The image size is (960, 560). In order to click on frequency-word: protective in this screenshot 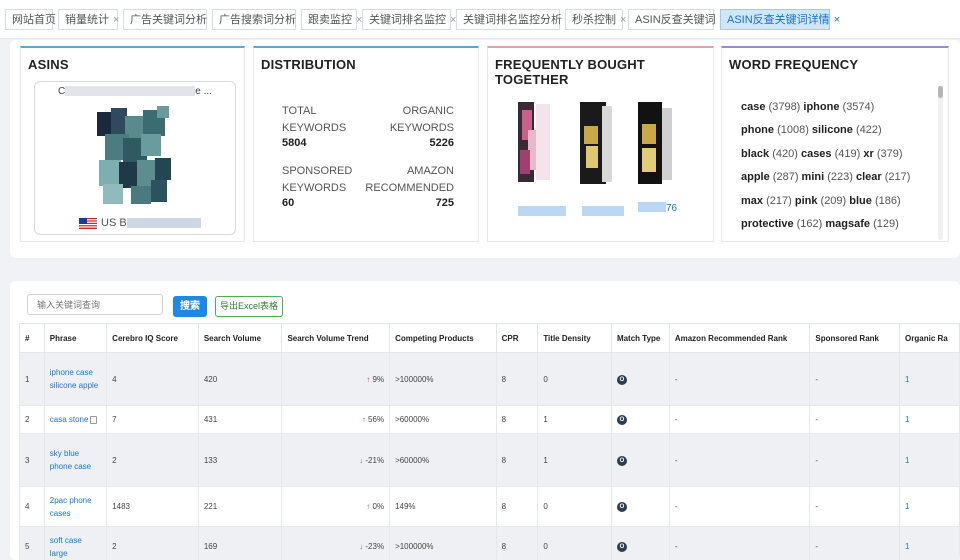, I will do `click(767, 224)`.